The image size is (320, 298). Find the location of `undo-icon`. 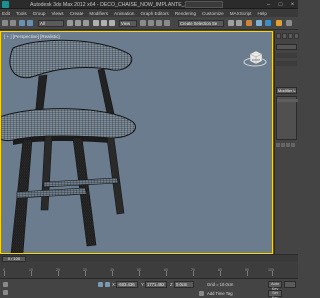

undo-icon is located at coordinates (5, 23).